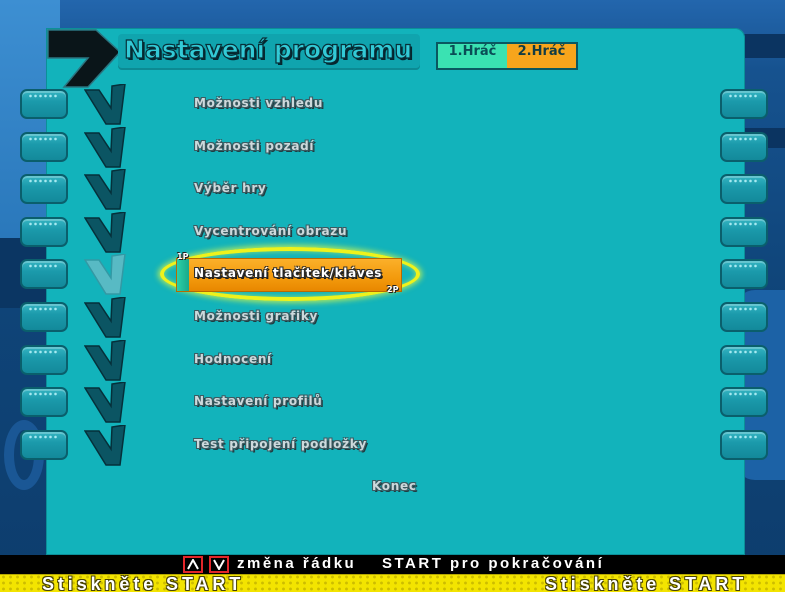  What do you see at coordinates (193, 564) in the screenshot?
I see `up-arrow-key-icon` at bounding box center [193, 564].